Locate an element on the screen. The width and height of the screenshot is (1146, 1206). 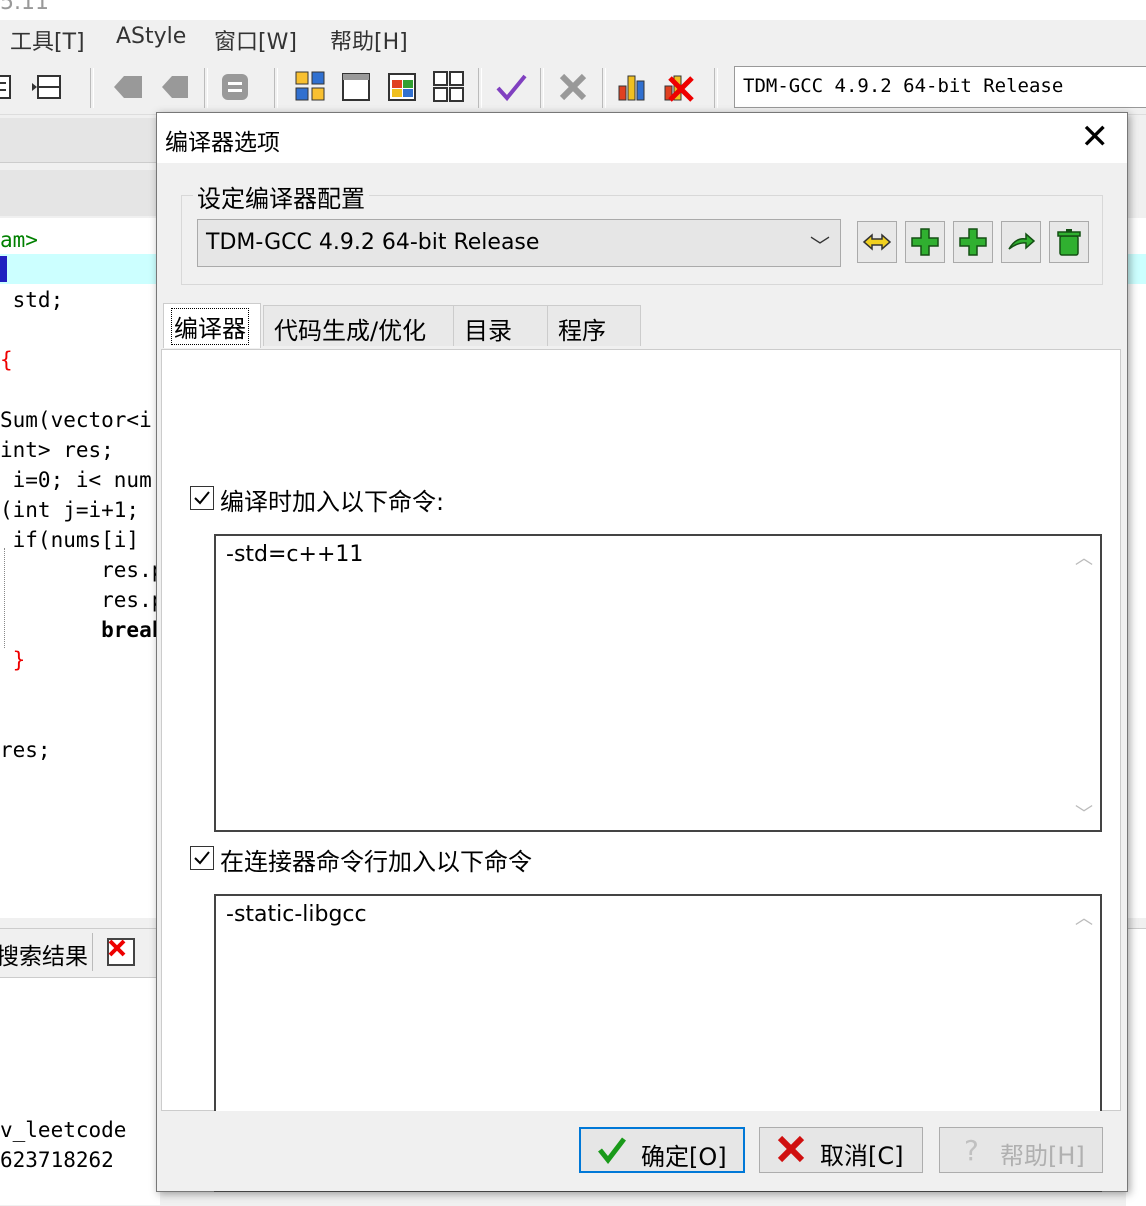
menu-help: 帮助[H] is located at coordinates (369, 40).